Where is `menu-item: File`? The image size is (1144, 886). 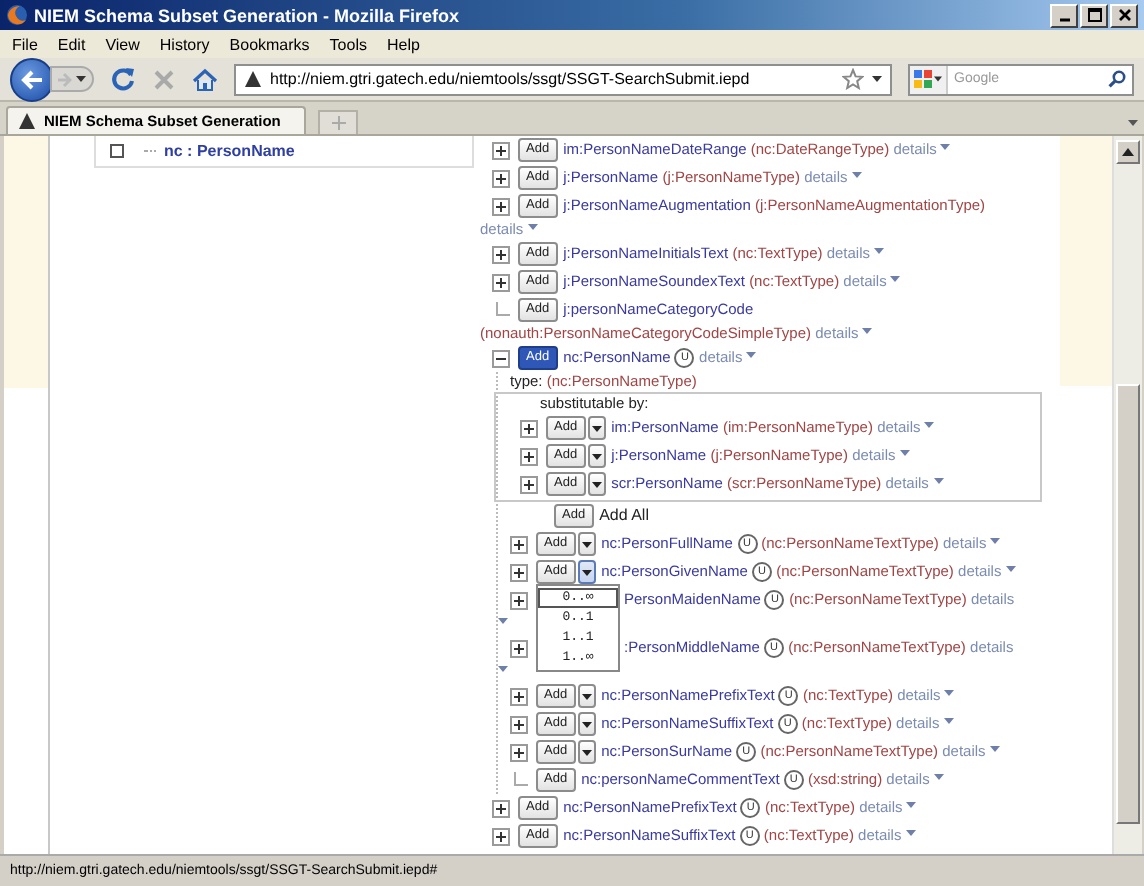 menu-item: File is located at coordinates (25, 44).